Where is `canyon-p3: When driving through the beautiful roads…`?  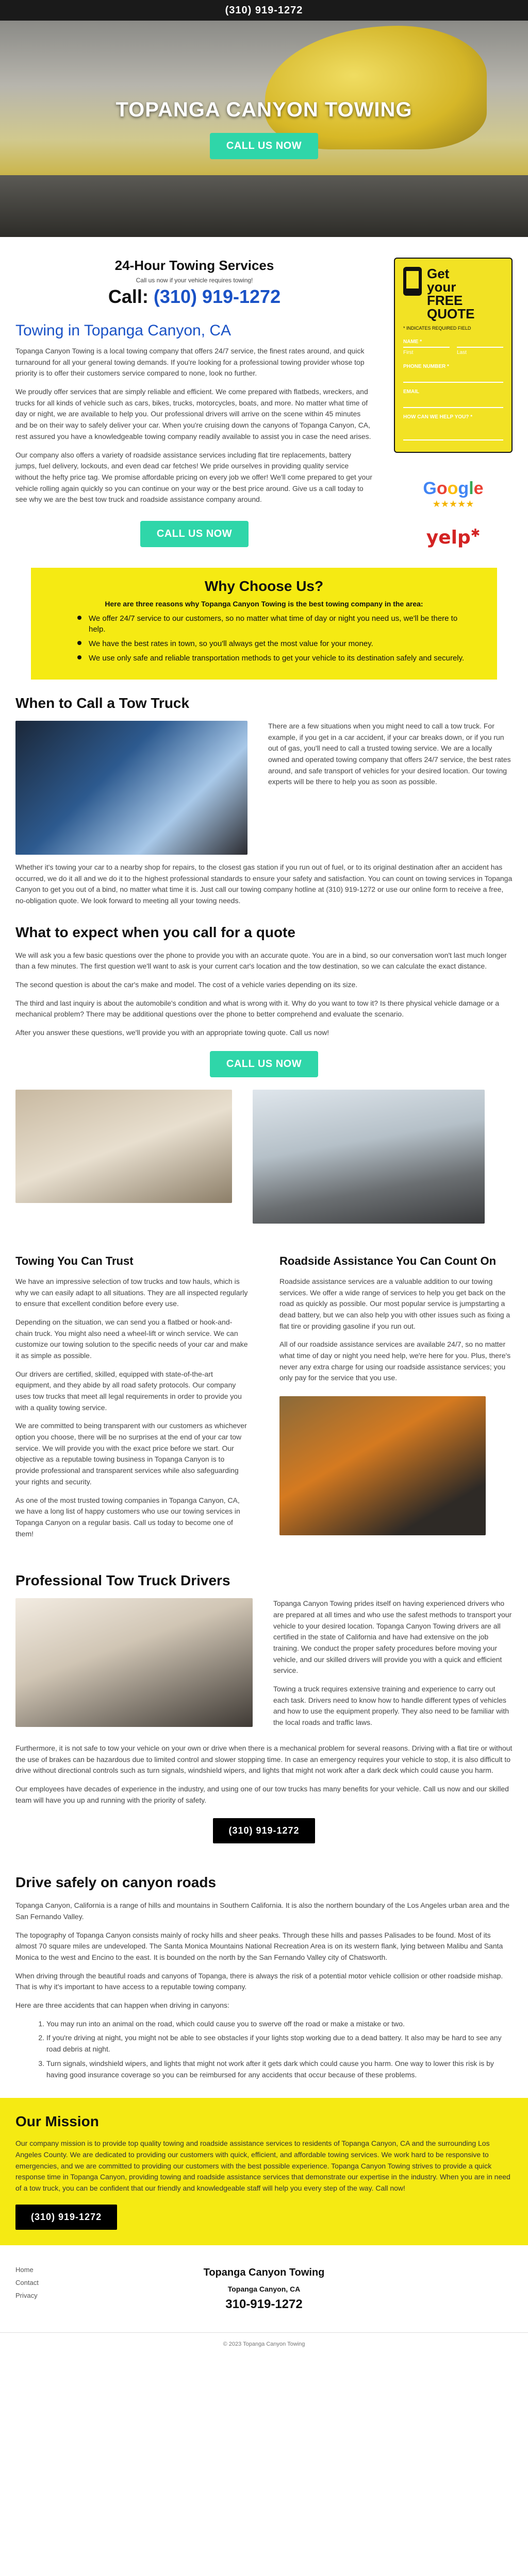
canyon-p3: When driving through the beautiful roads… is located at coordinates (259, 1981).